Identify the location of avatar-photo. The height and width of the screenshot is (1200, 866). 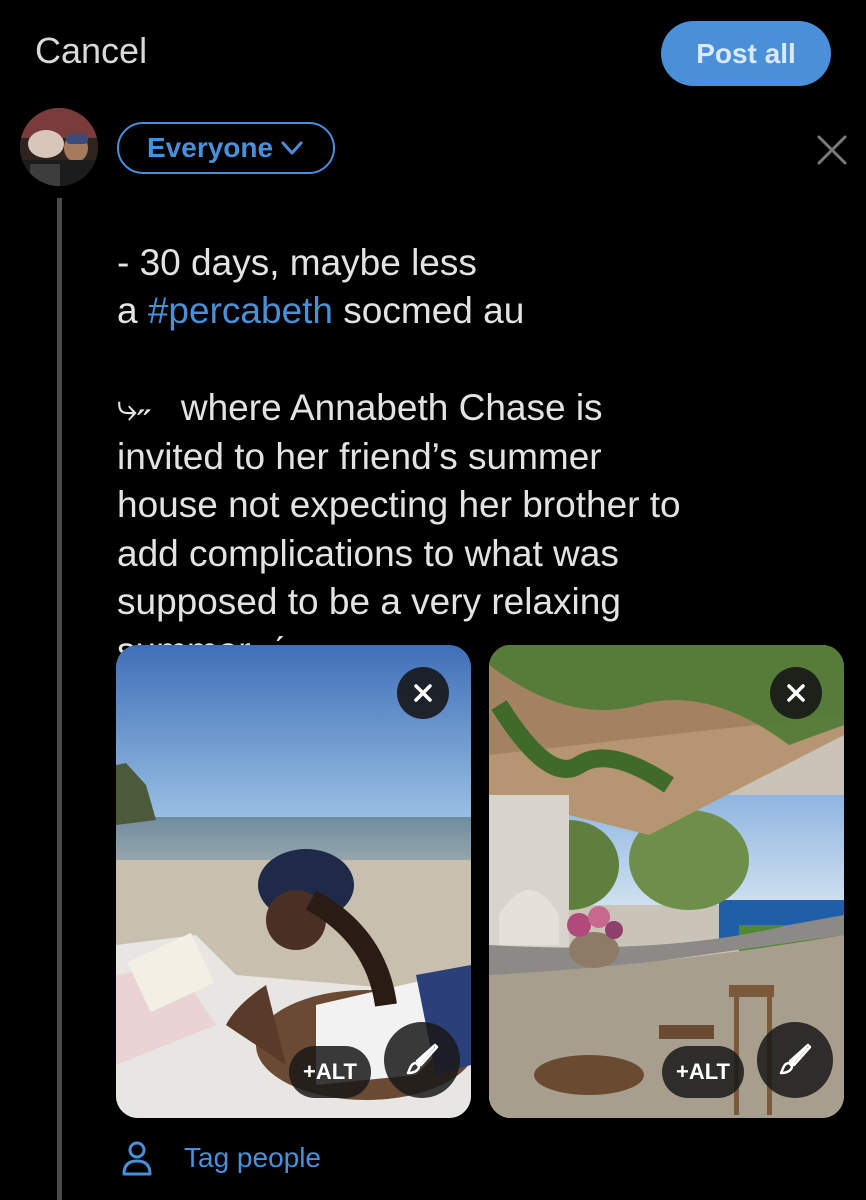
(59, 147).